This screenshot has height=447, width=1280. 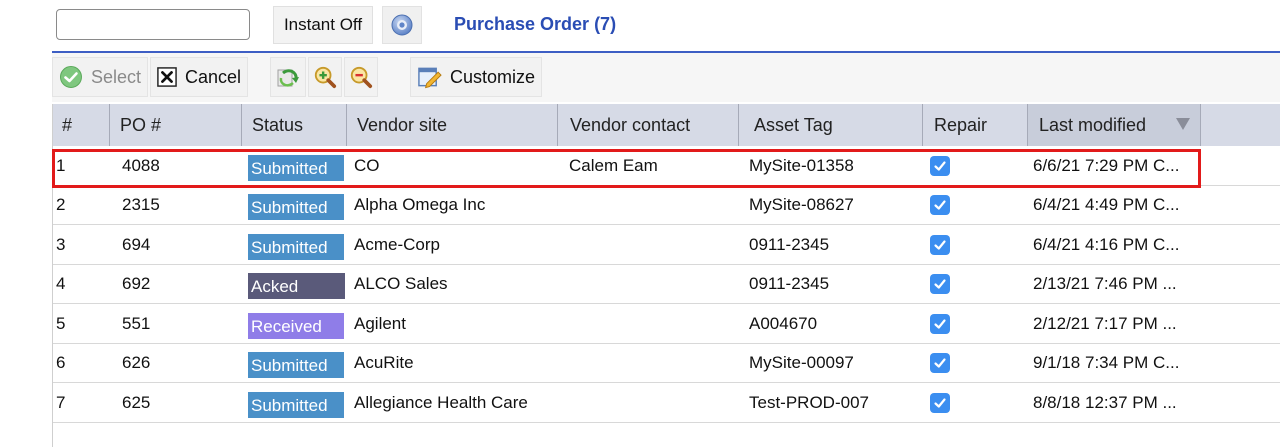 What do you see at coordinates (153, 24) in the screenshot?
I see `search-input` at bounding box center [153, 24].